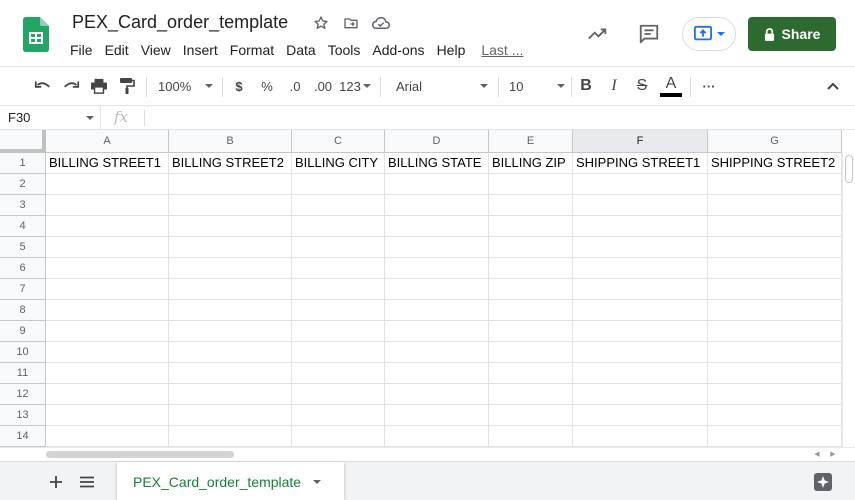  What do you see at coordinates (642, 86) in the screenshot?
I see `strikethrough-button: S` at bounding box center [642, 86].